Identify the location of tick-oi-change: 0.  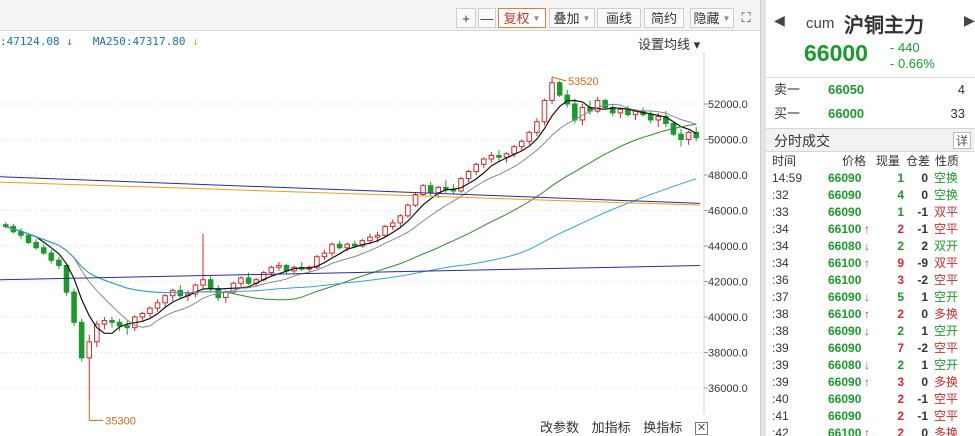
(924, 314).